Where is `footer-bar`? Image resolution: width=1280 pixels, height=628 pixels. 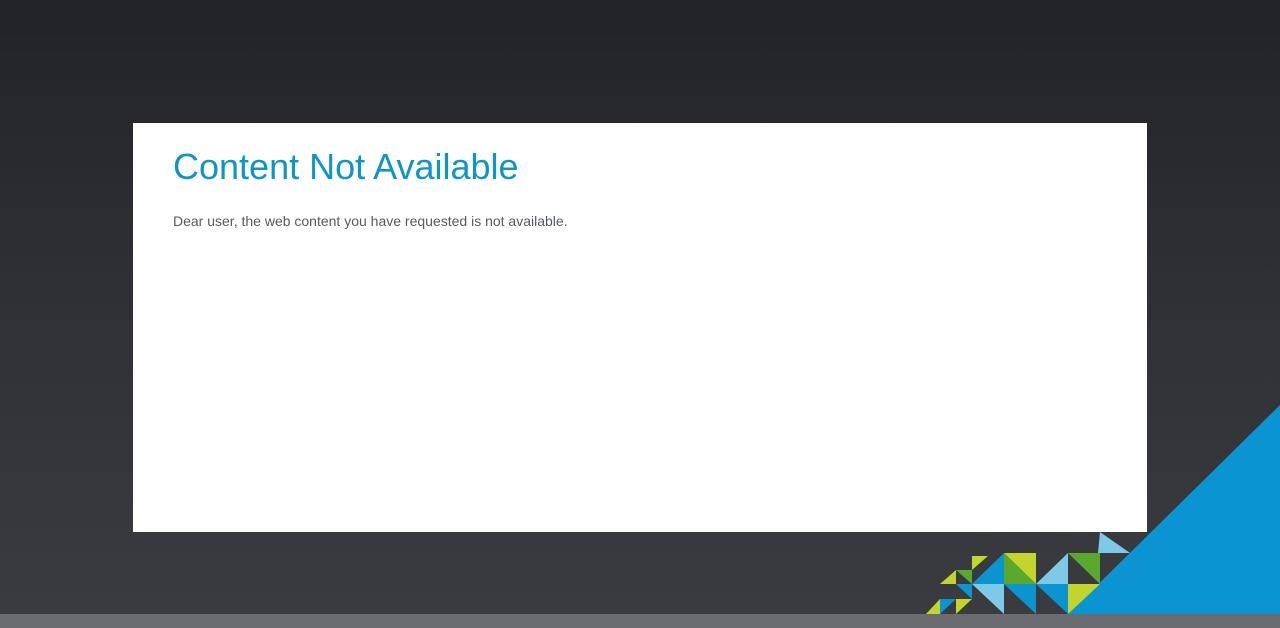 footer-bar is located at coordinates (640, 621).